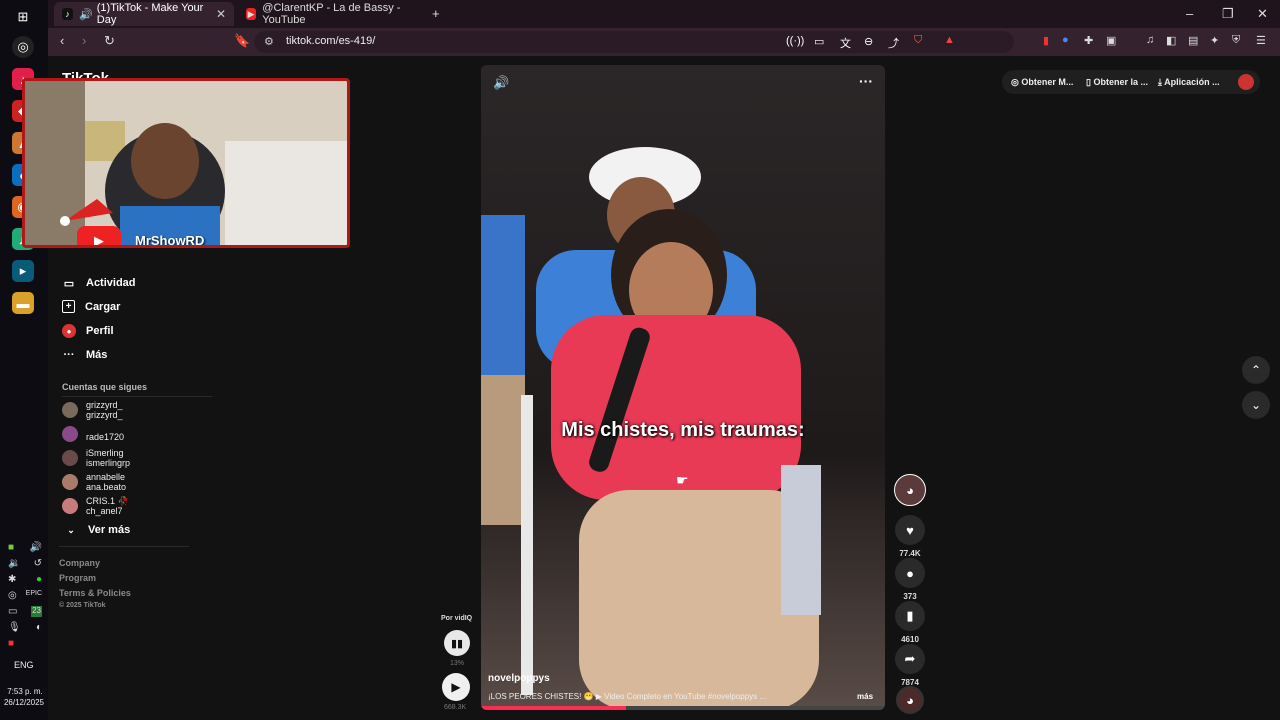  Describe the element at coordinates (1256, 405) in the screenshot. I see `next-video-button: ⌄` at that location.